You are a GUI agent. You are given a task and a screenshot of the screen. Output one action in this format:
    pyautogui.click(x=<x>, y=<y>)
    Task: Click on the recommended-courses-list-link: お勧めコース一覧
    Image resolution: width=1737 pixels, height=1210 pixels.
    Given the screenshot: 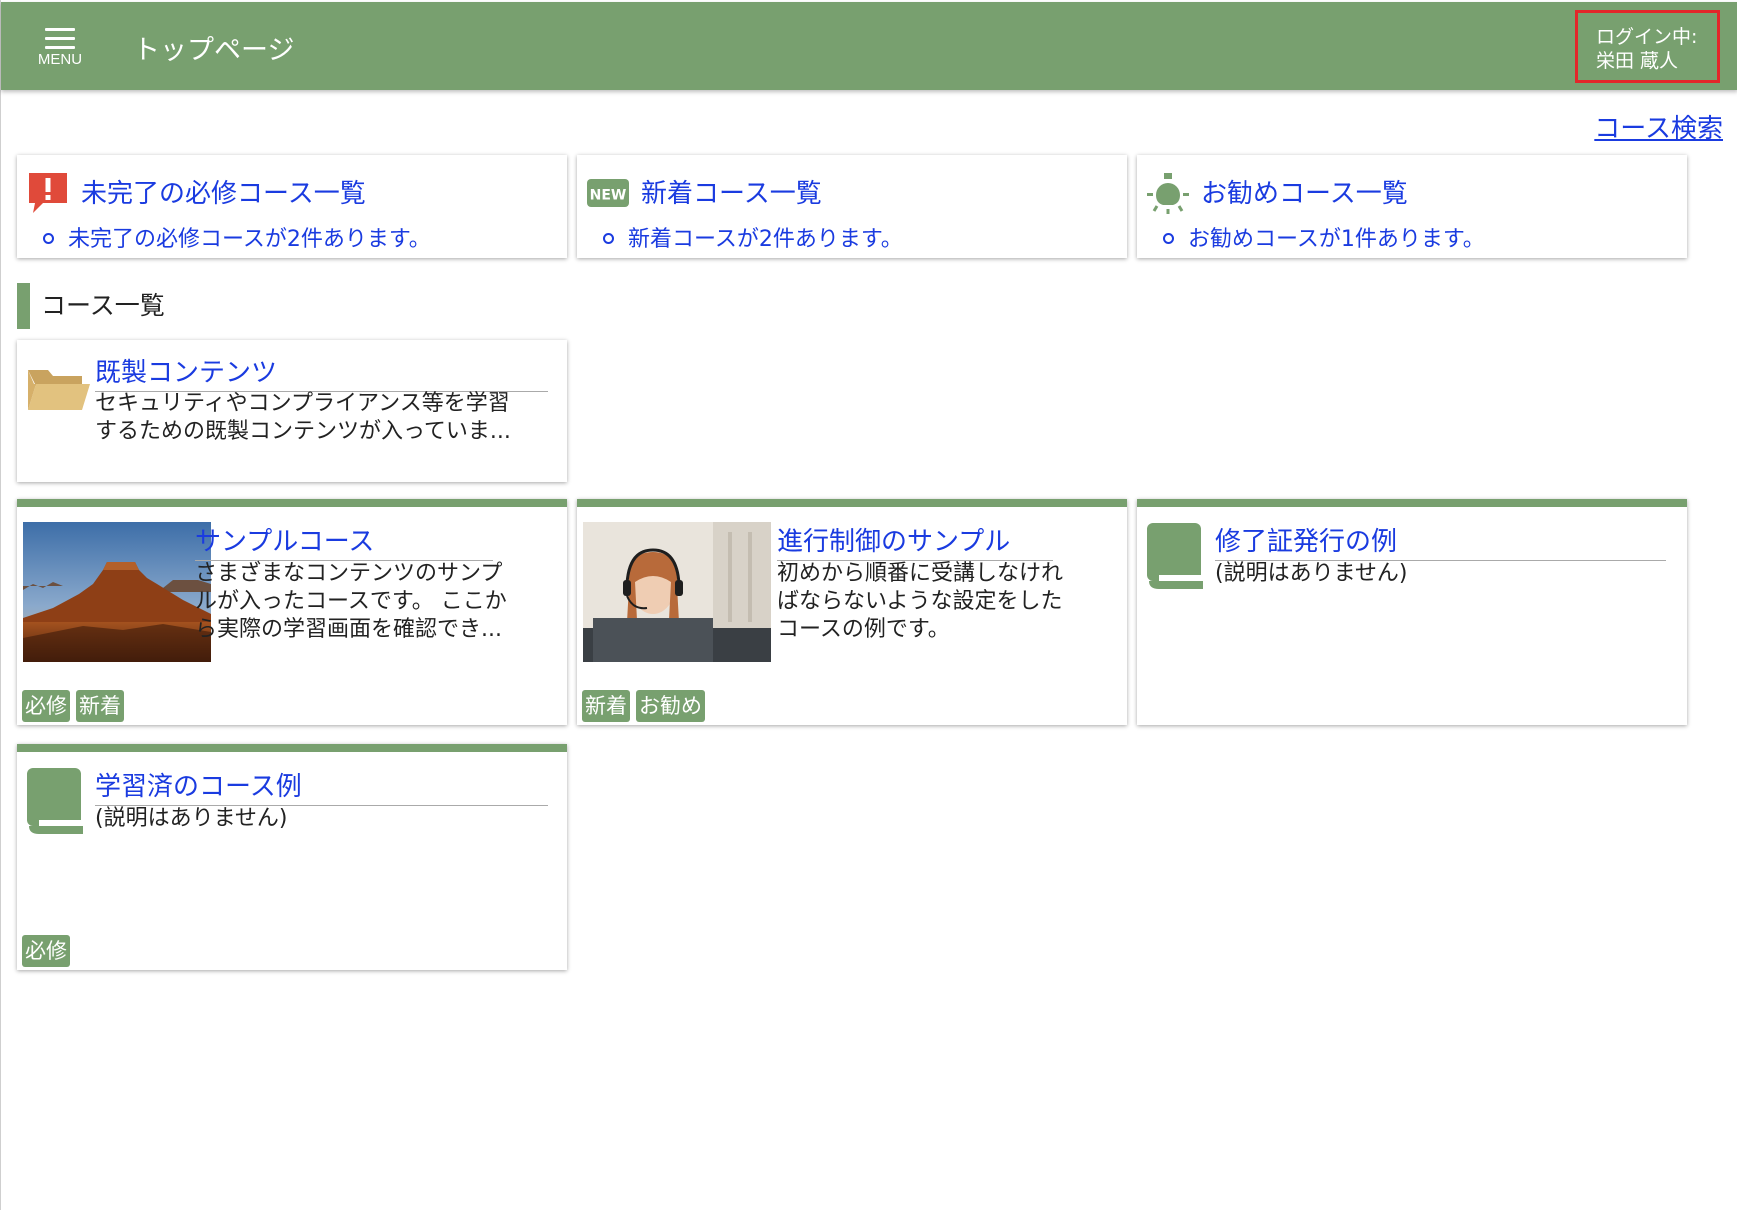 What is the action you would take?
    pyautogui.click(x=1304, y=191)
    